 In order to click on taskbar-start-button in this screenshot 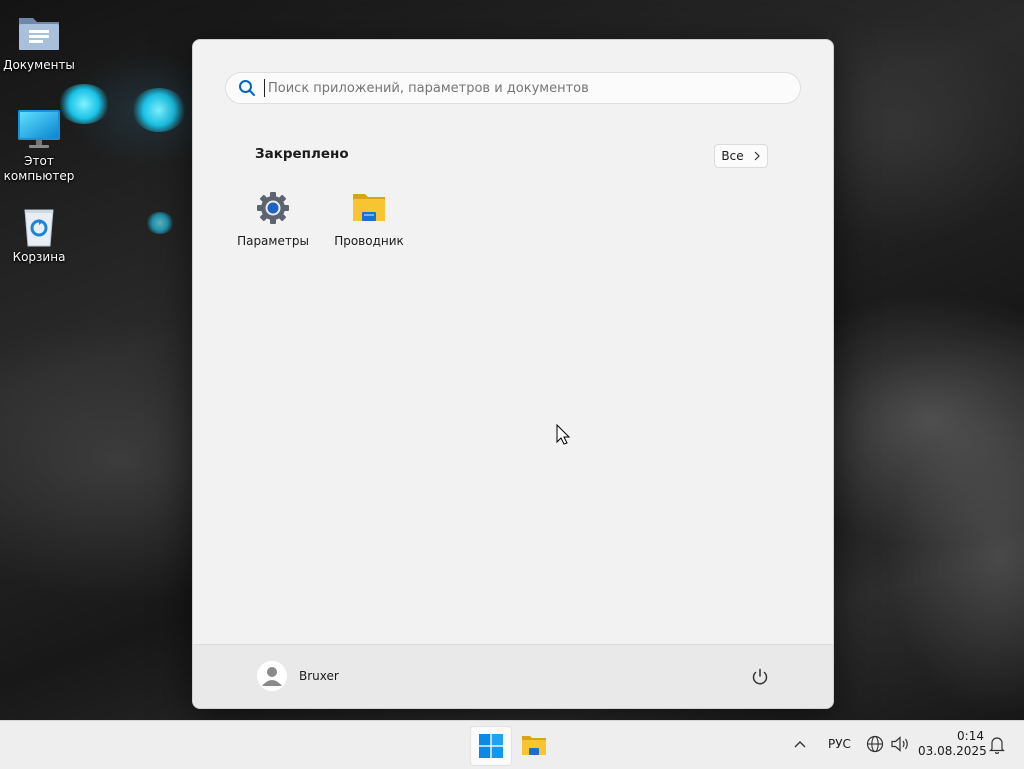, I will do `click(491, 746)`.